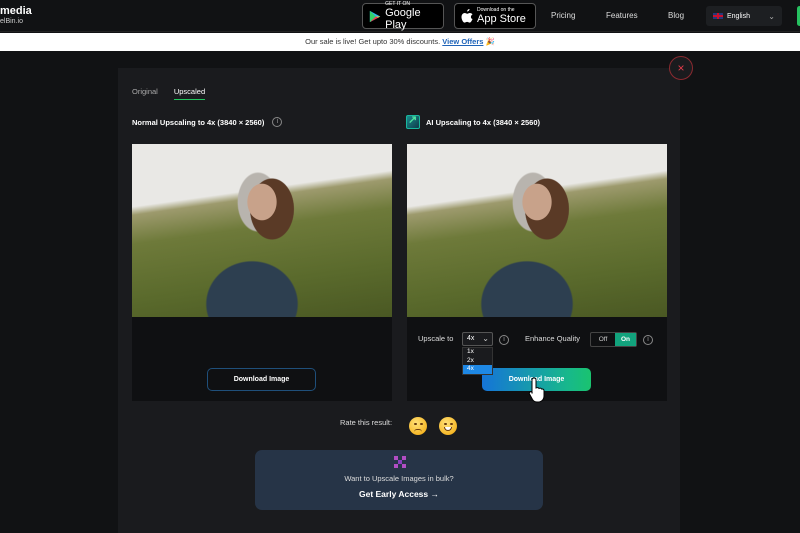  What do you see at coordinates (399, 494) in the screenshot?
I see `get-early-access-link: Get Early Access →` at bounding box center [399, 494].